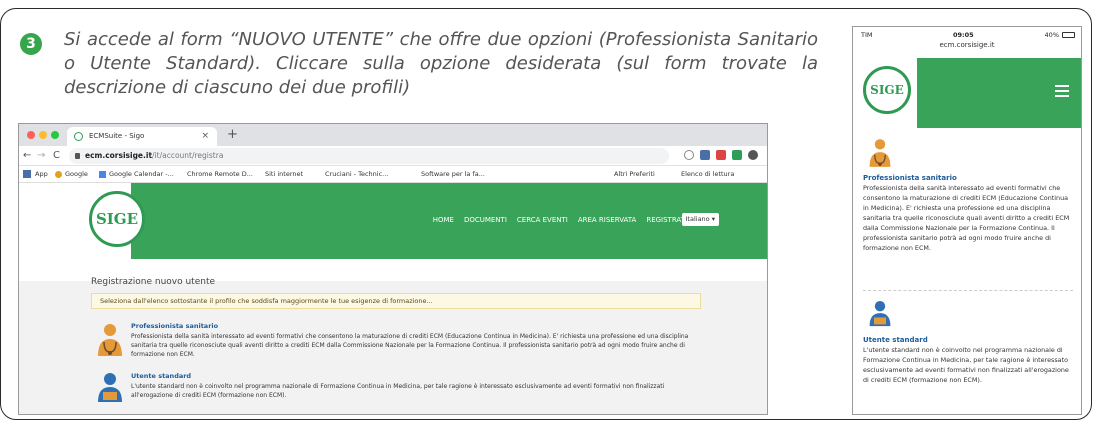 This screenshot has height=421, width=1094. I want to click on logo-area: SIGE, so click(82, 221).